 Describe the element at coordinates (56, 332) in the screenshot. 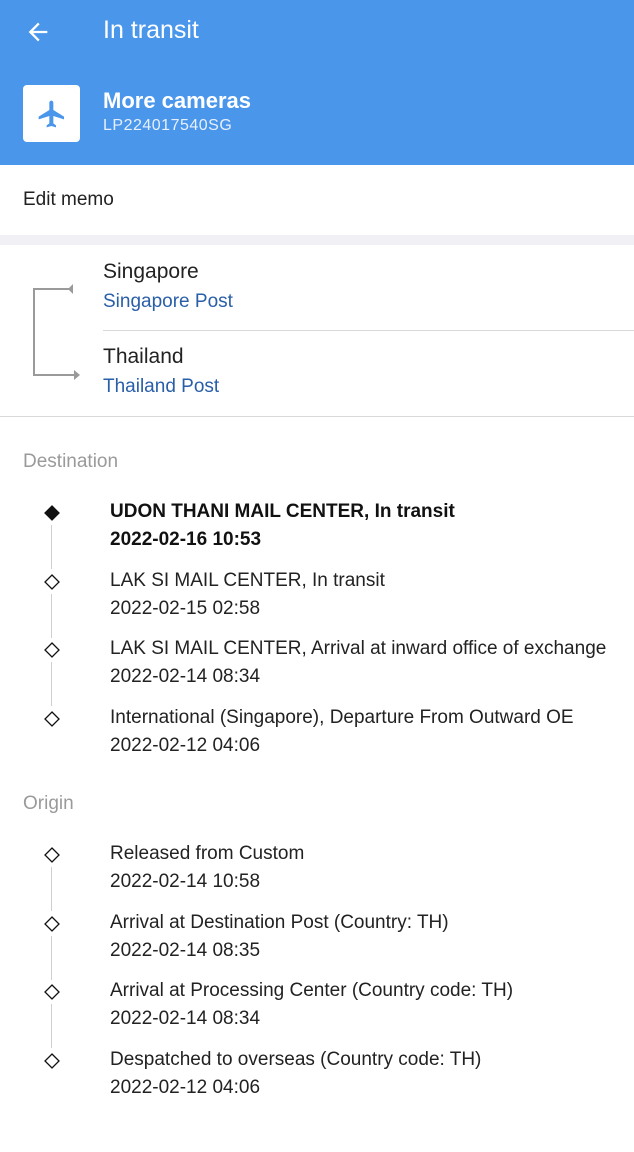

I see `route-bracket-icon` at that location.